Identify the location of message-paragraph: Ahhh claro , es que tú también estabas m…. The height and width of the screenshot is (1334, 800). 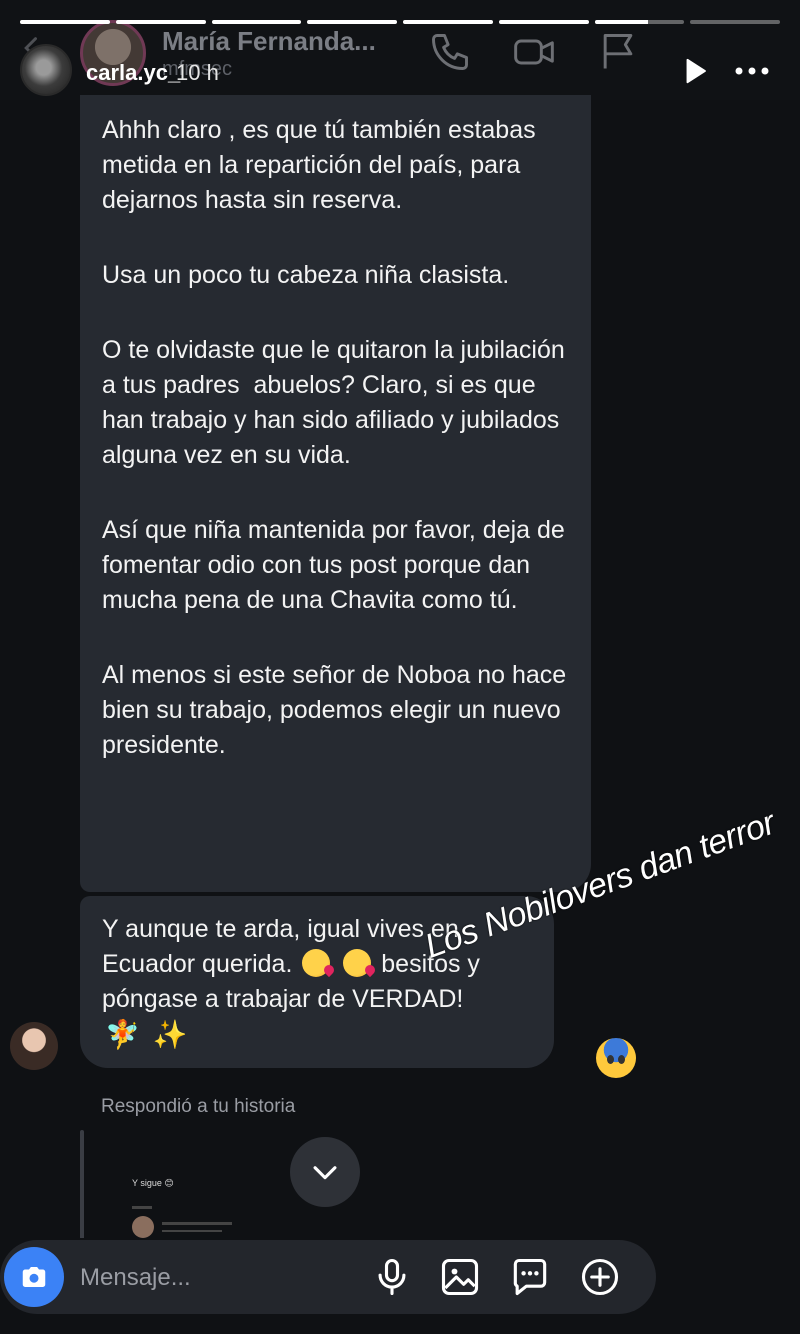
(322, 165).